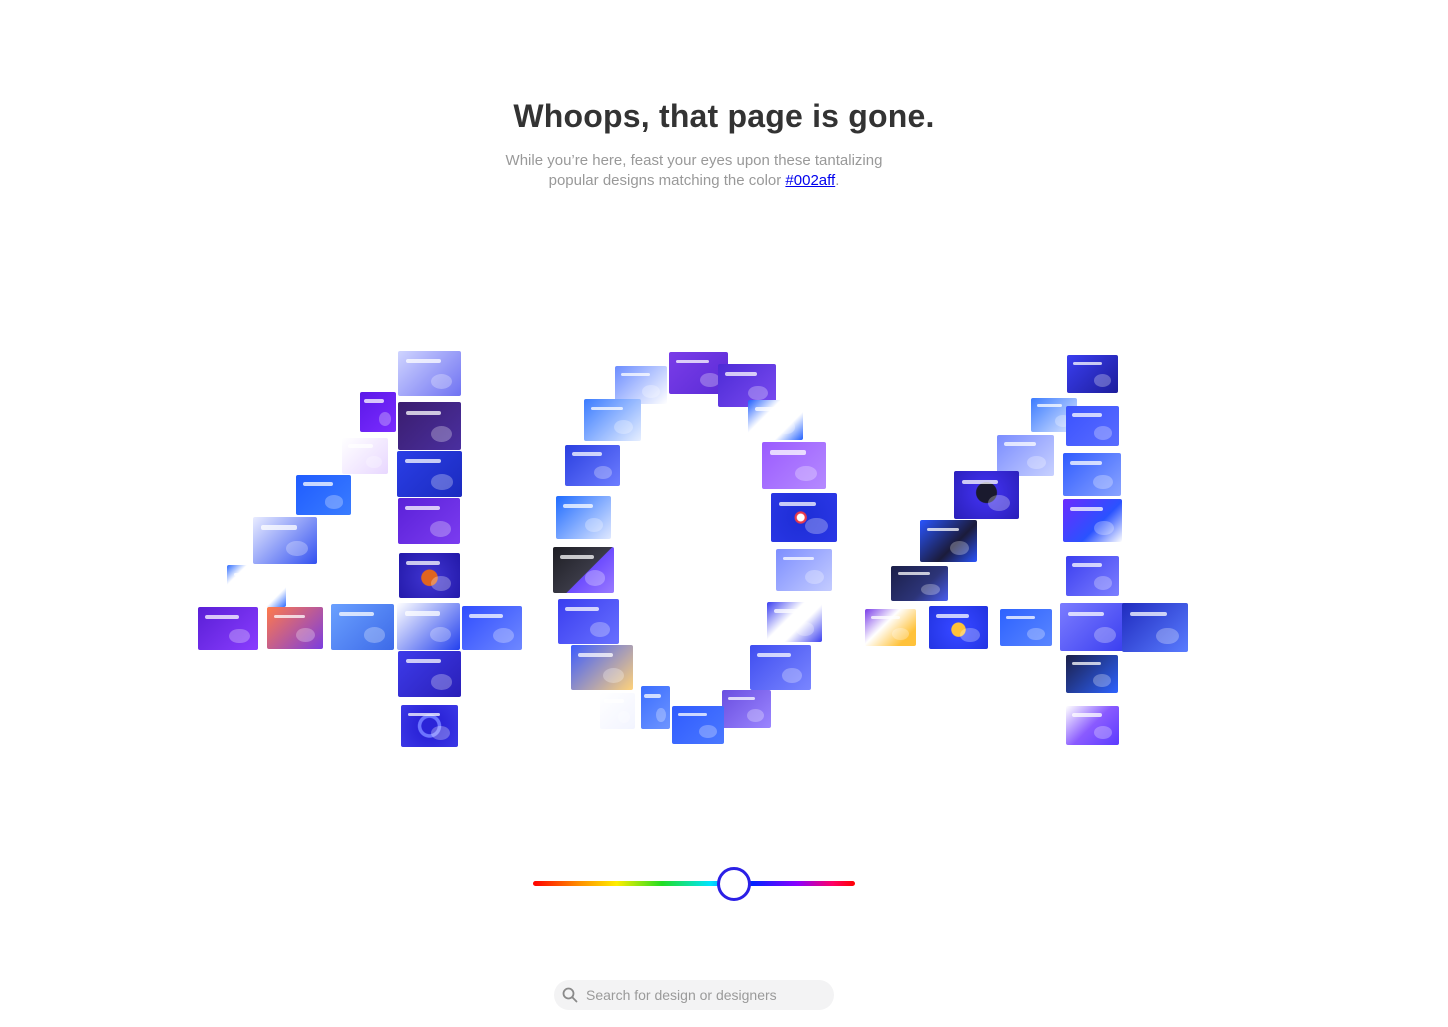 This screenshot has height=1027, width=1448. What do you see at coordinates (667, 180) in the screenshot?
I see `subtitle-line-2-prefix: popular designs matching the color` at bounding box center [667, 180].